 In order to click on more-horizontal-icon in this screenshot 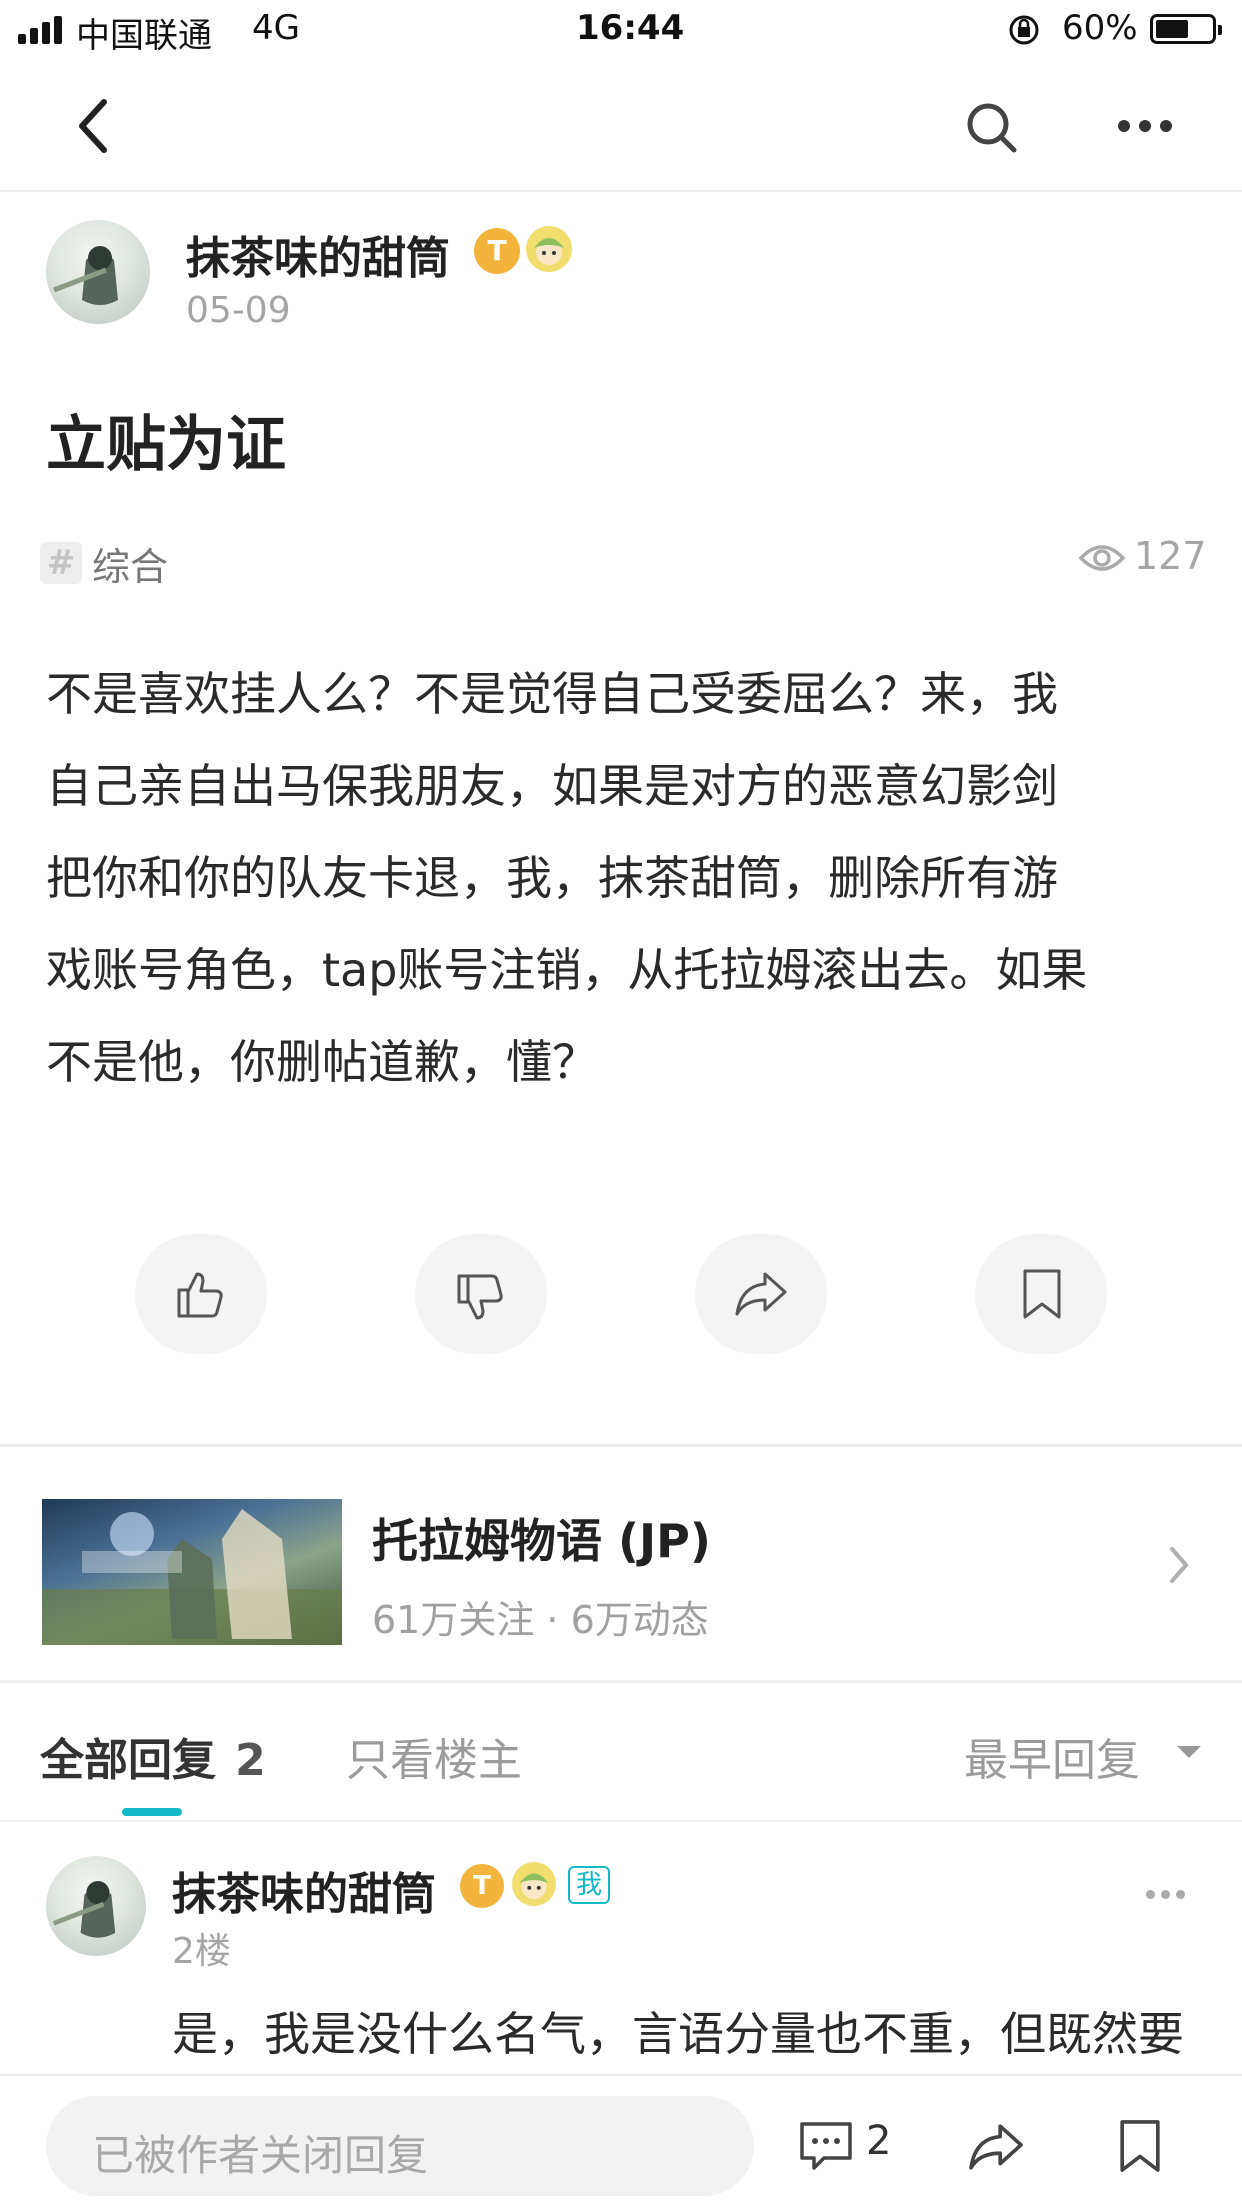, I will do `click(1146, 127)`.